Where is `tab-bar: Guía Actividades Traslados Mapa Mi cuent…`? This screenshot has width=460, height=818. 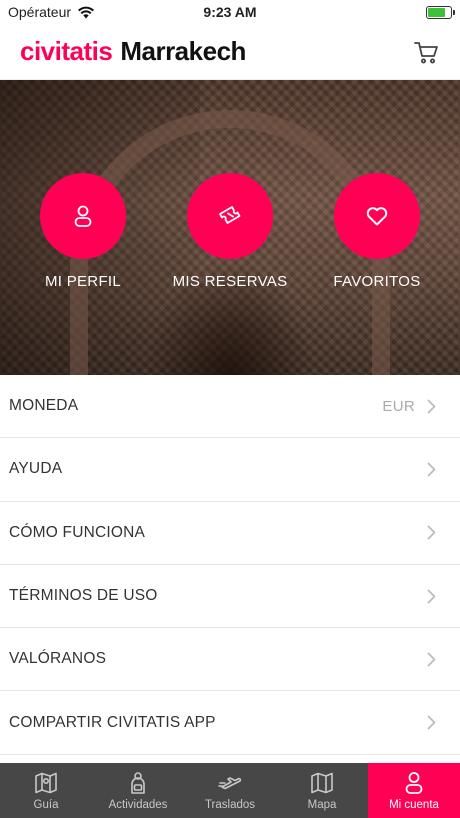
tab-bar: Guía Actividades Traslados Mapa Mi cuent… is located at coordinates (230, 790).